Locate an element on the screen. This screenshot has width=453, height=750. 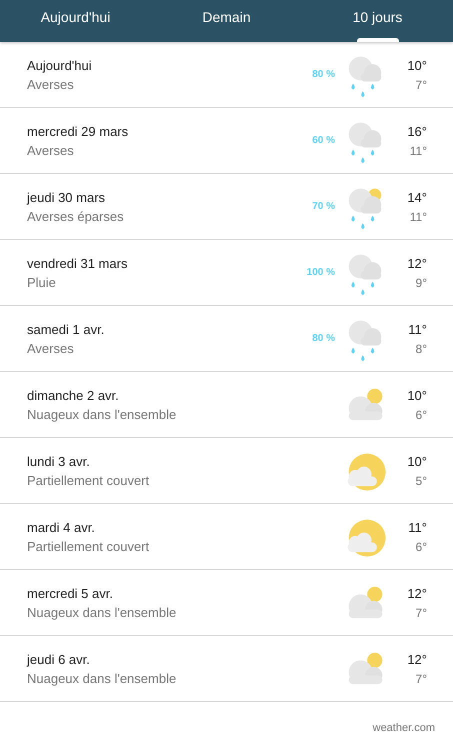
day-label: mercredi 5 avr. is located at coordinates (70, 593).